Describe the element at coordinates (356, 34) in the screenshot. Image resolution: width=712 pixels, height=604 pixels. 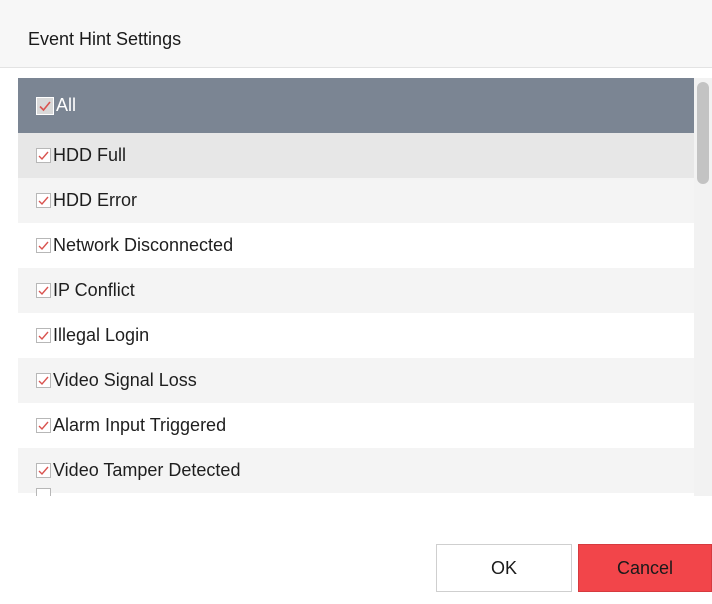
I see `dialog-header: Event Hint Settings` at that location.